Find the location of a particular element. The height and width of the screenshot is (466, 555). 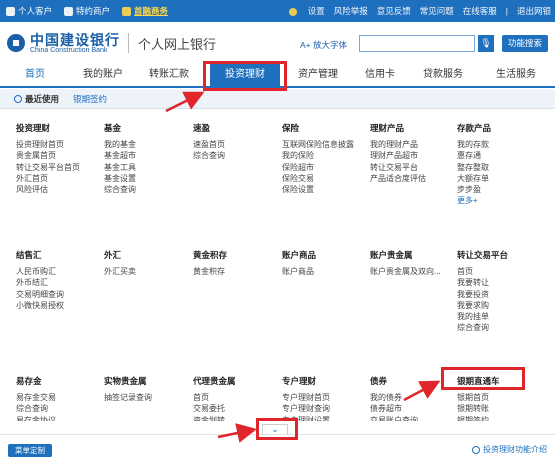

arrow-to-collapse is located at coordinates (237, 433).